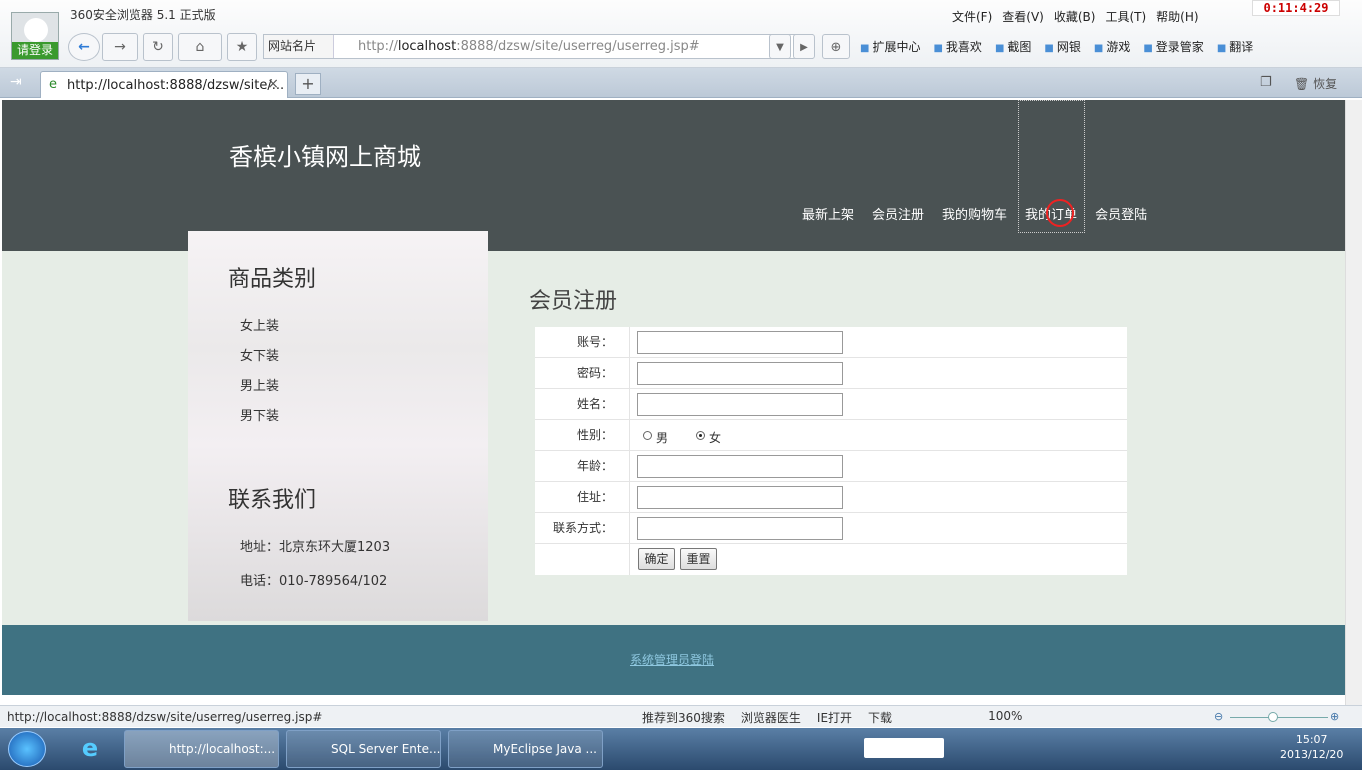  What do you see at coordinates (1273, 717) in the screenshot?
I see `zoom-thumb` at bounding box center [1273, 717].